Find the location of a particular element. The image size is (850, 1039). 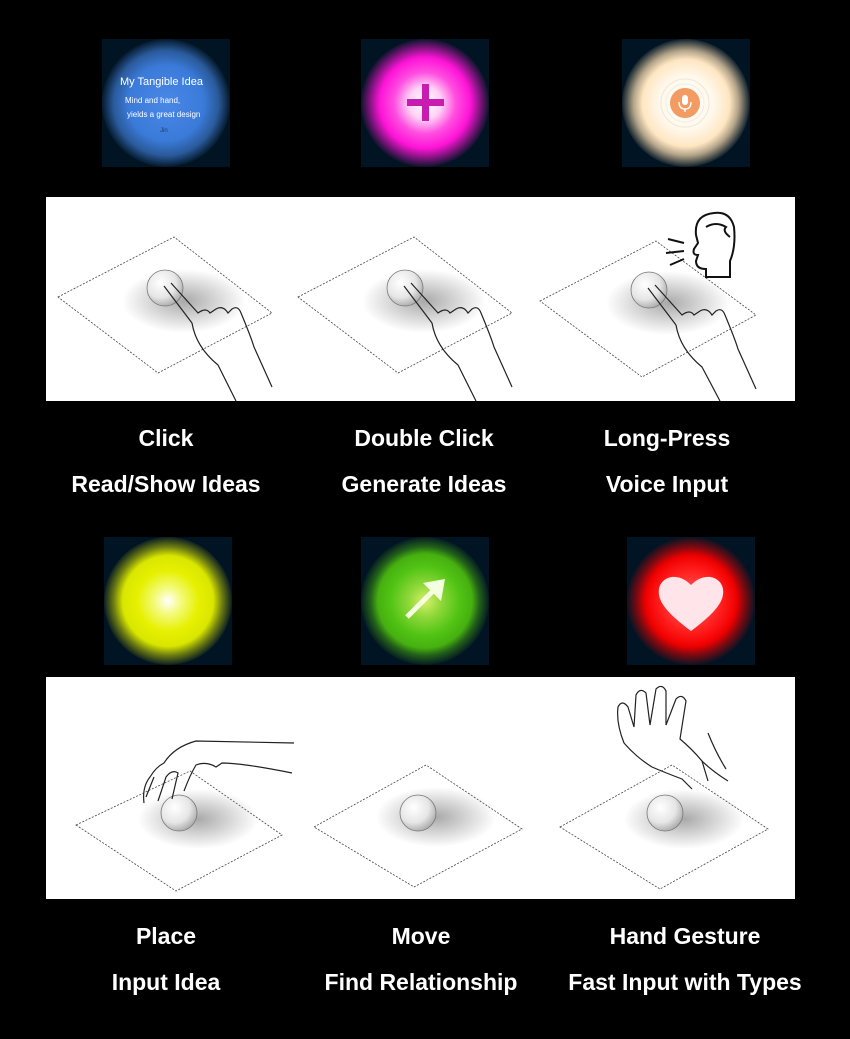

touch-scene-click is located at coordinates (165, 318).